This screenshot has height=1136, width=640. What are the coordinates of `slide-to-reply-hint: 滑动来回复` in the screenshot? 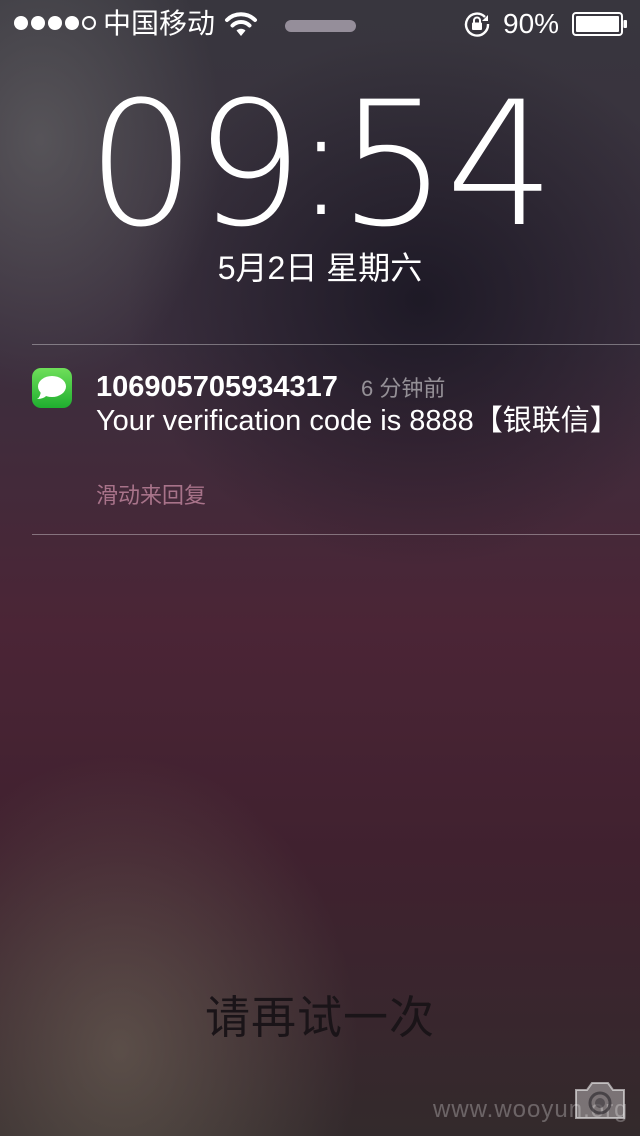 It's located at (151, 496).